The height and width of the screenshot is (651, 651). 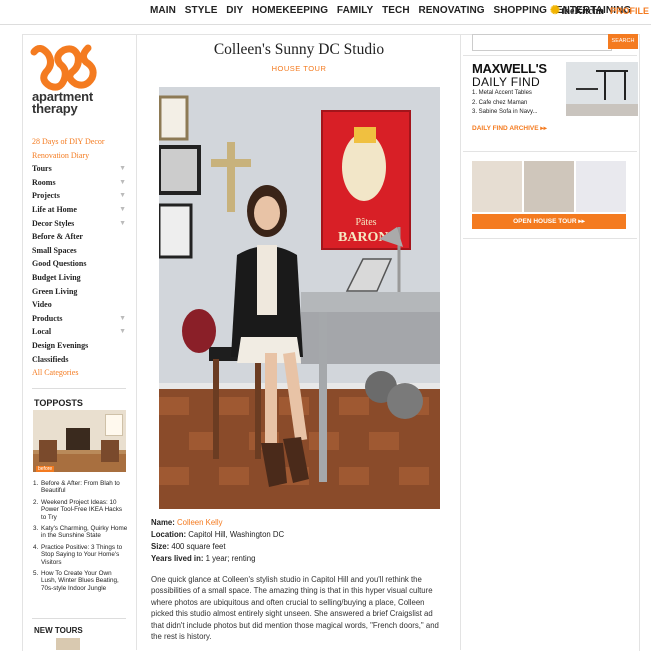 What do you see at coordinates (42, 332) in the screenshot?
I see `sidebar-item-label: Local` at bounding box center [42, 332].